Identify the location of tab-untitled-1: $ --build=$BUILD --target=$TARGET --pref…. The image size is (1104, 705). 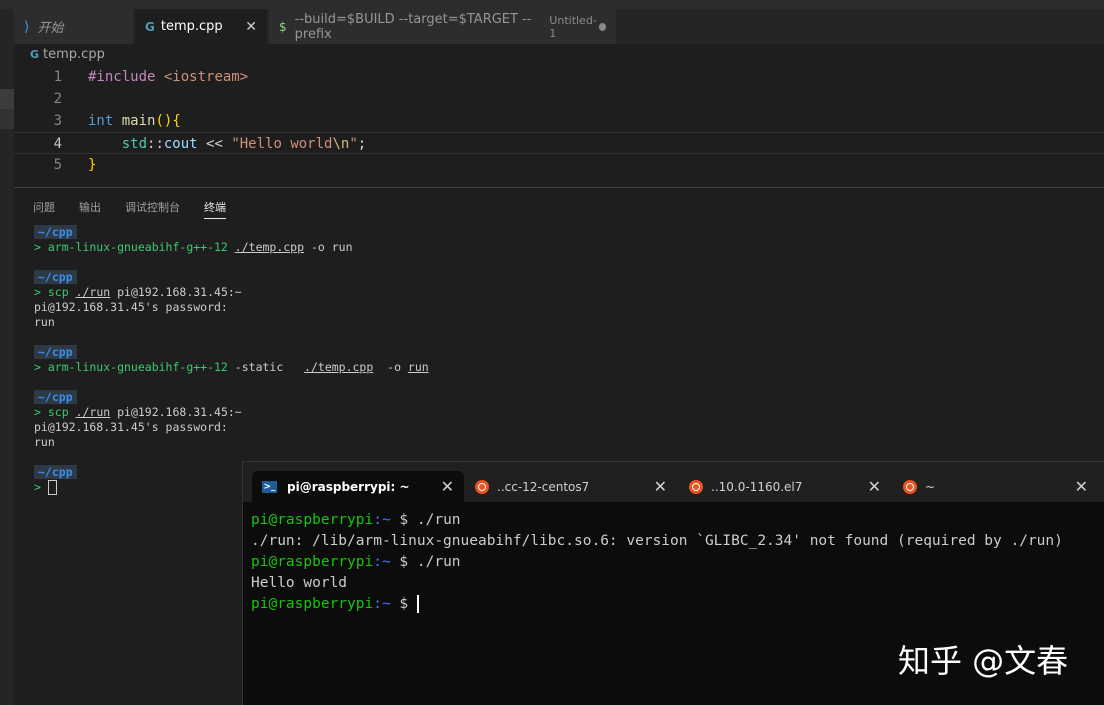
(443, 26).